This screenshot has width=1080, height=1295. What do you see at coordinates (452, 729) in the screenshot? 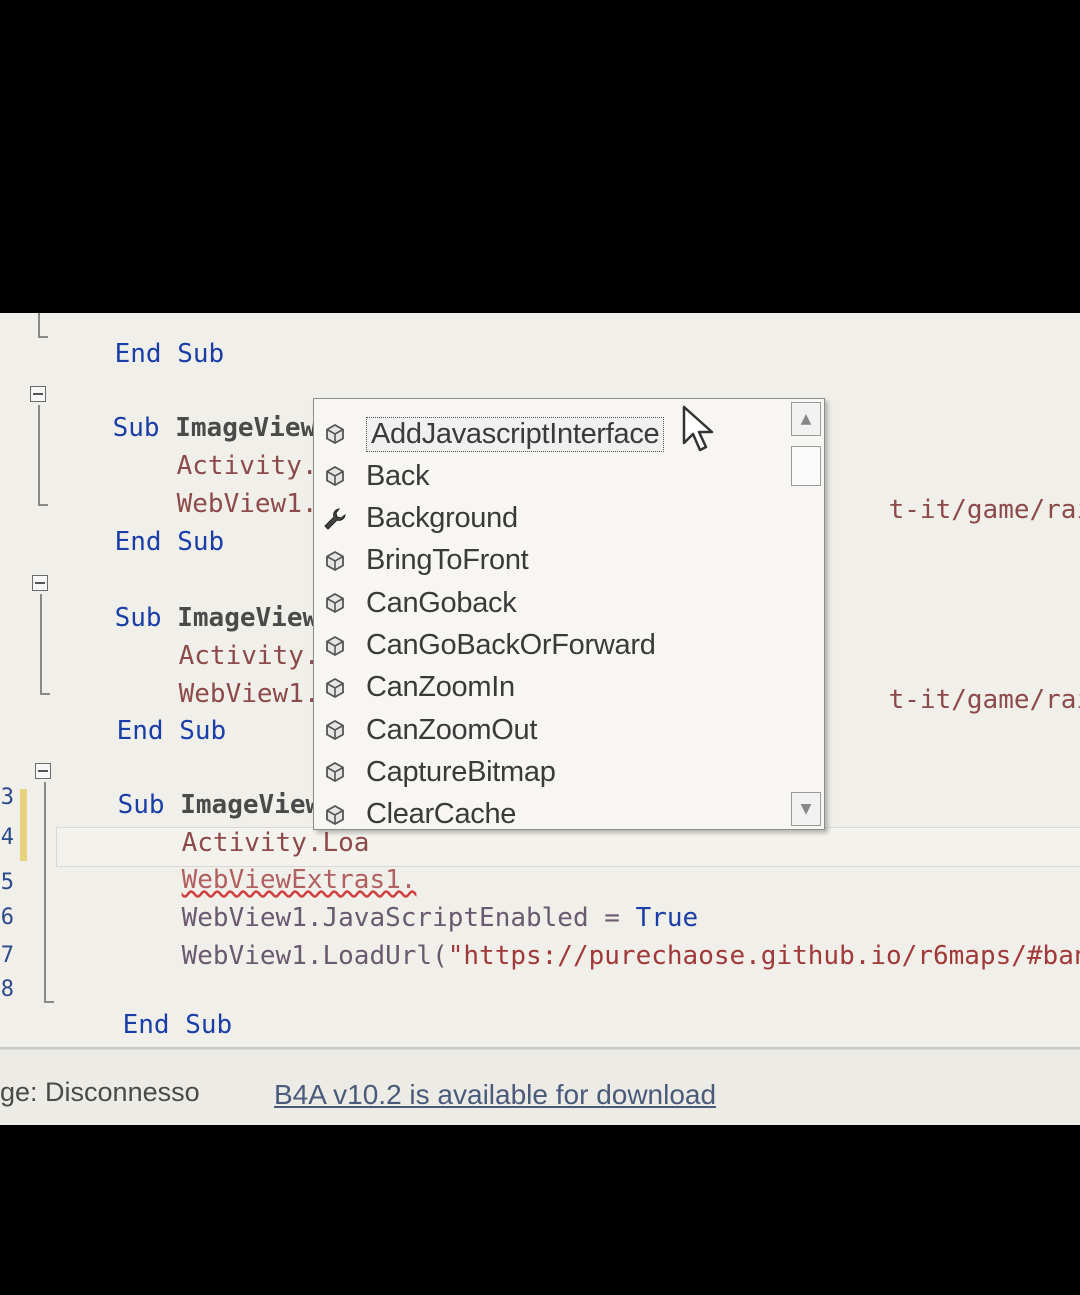
I see `autocomplete-item-label: CanZoomOut` at bounding box center [452, 729].